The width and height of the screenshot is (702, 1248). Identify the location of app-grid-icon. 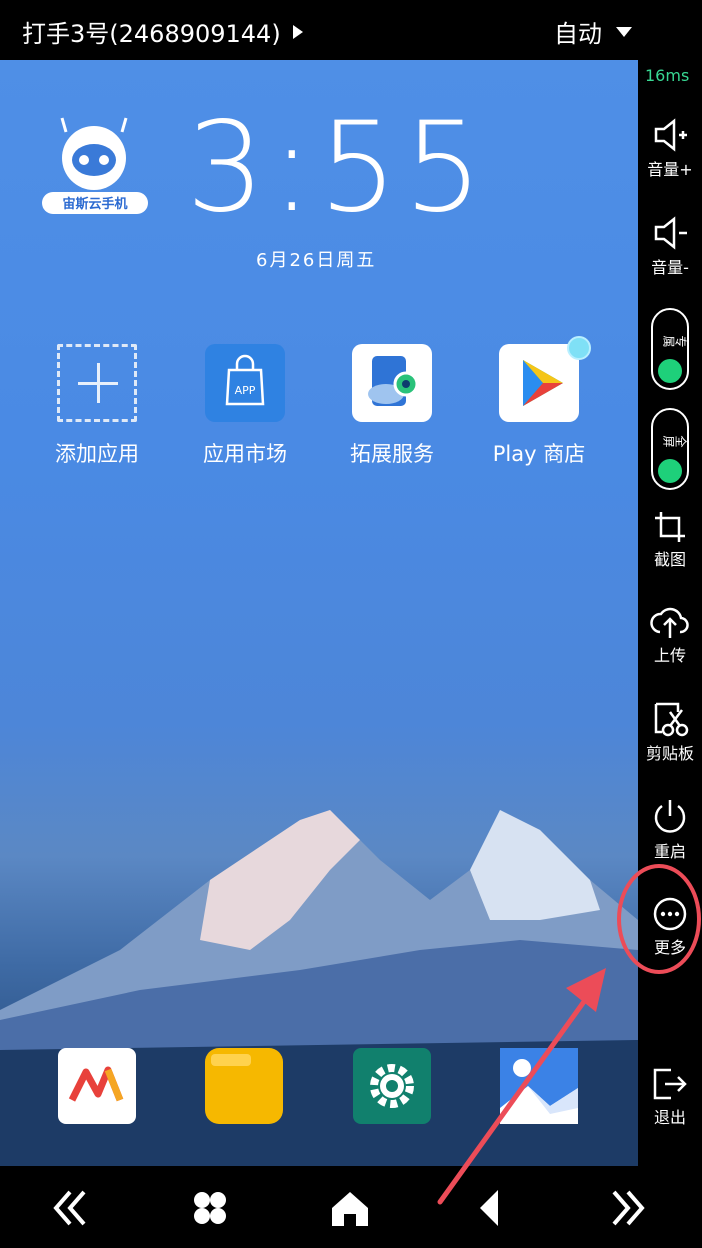
(210, 1208).